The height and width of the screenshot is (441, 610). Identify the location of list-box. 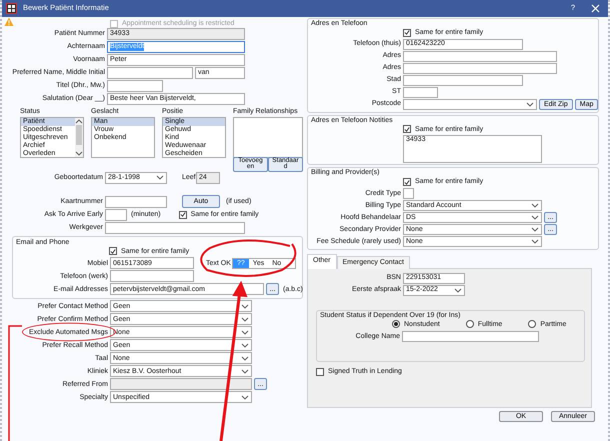
(268, 137).